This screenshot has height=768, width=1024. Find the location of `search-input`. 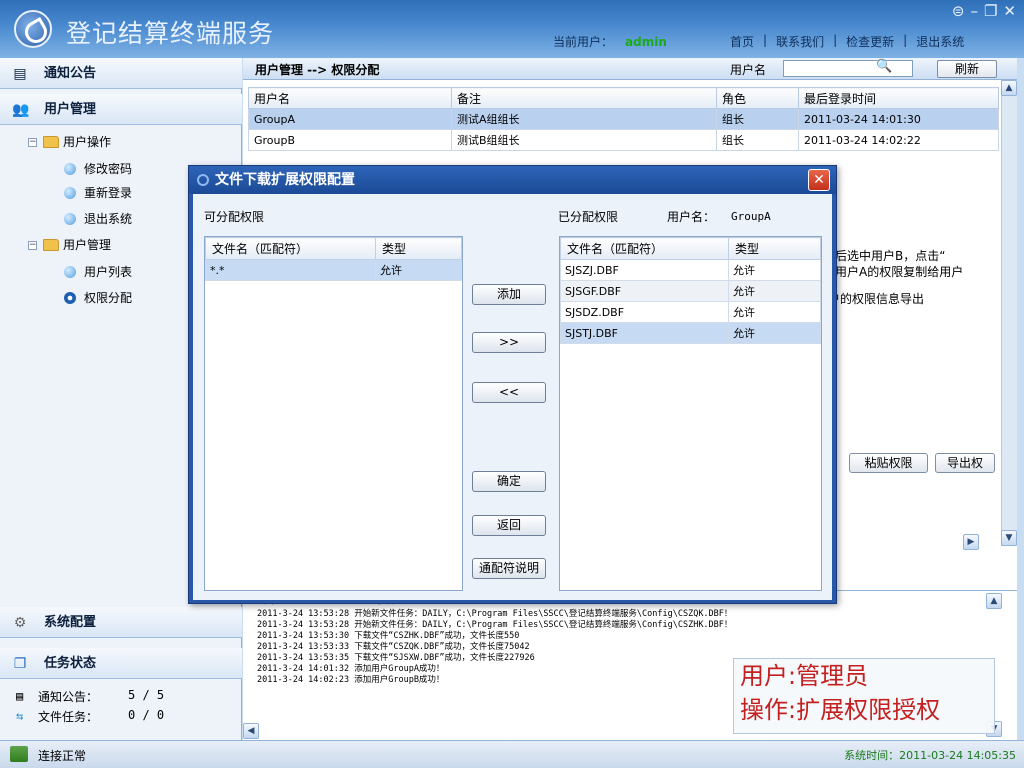

search-input is located at coordinates (848, 68).